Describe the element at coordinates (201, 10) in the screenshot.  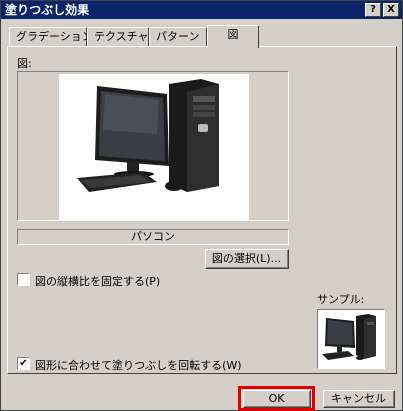
I see `title-bar: 塗りつぶし効果 ? X` at that location.